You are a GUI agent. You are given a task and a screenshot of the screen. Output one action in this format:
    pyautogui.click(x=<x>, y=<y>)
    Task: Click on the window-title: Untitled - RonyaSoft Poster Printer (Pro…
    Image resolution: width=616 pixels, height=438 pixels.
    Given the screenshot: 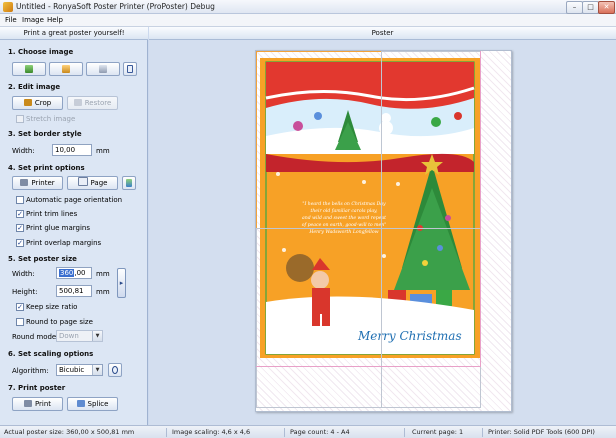 What is the action you would take?
    pyautogui.click(x=115, y=6)
    